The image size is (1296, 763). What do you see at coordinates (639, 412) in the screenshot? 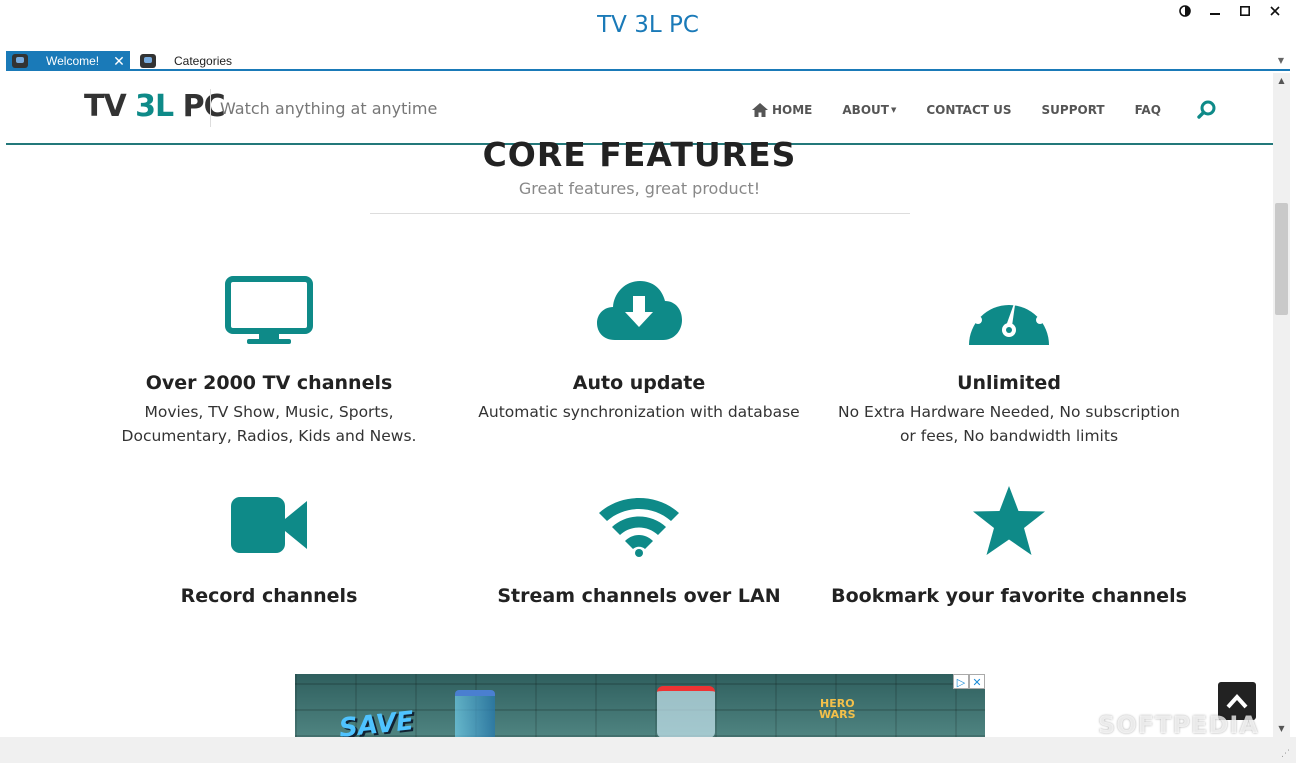
I see `feature-description: Automatic synchronization with database` at bounding box center [639, 412].